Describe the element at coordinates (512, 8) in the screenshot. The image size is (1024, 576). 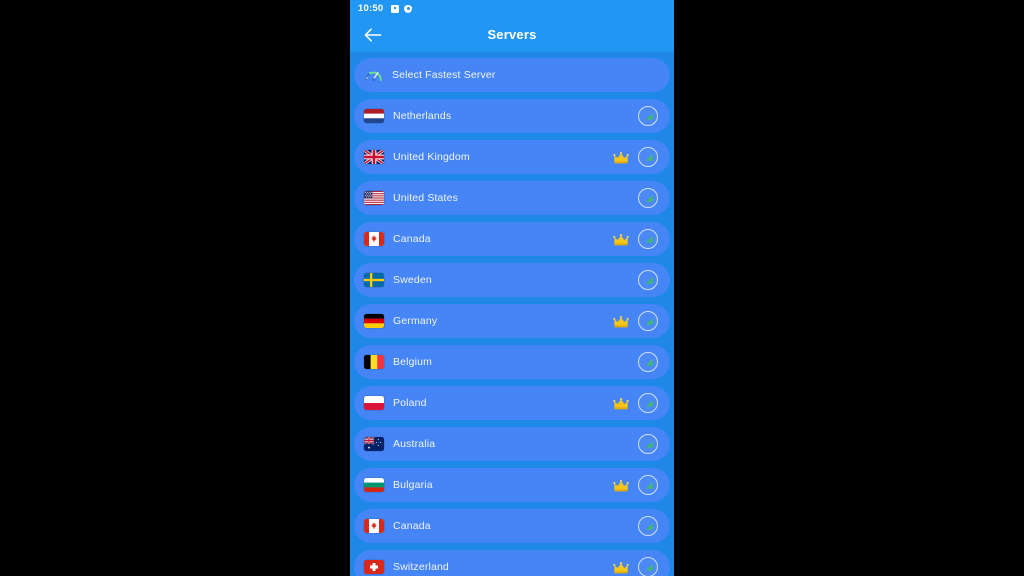
I see `status-bar: 10:50` at that location.